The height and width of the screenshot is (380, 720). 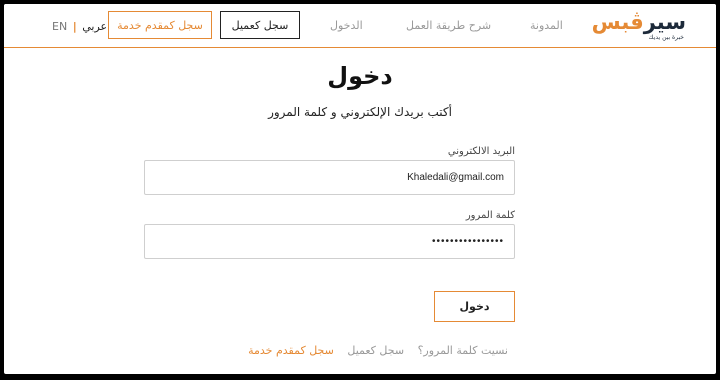 What do you see at coordinates (474, 306) in the screenshot?
I see `login-submit-button: دخول` at bounding box center [474, 306].